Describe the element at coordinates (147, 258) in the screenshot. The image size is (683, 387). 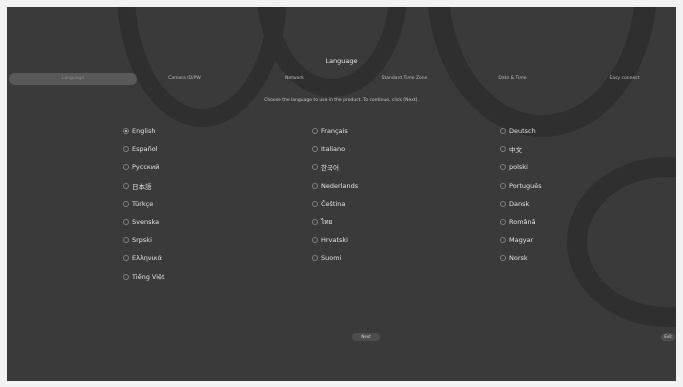
I see `language-label: Ελληνικά` at that location.